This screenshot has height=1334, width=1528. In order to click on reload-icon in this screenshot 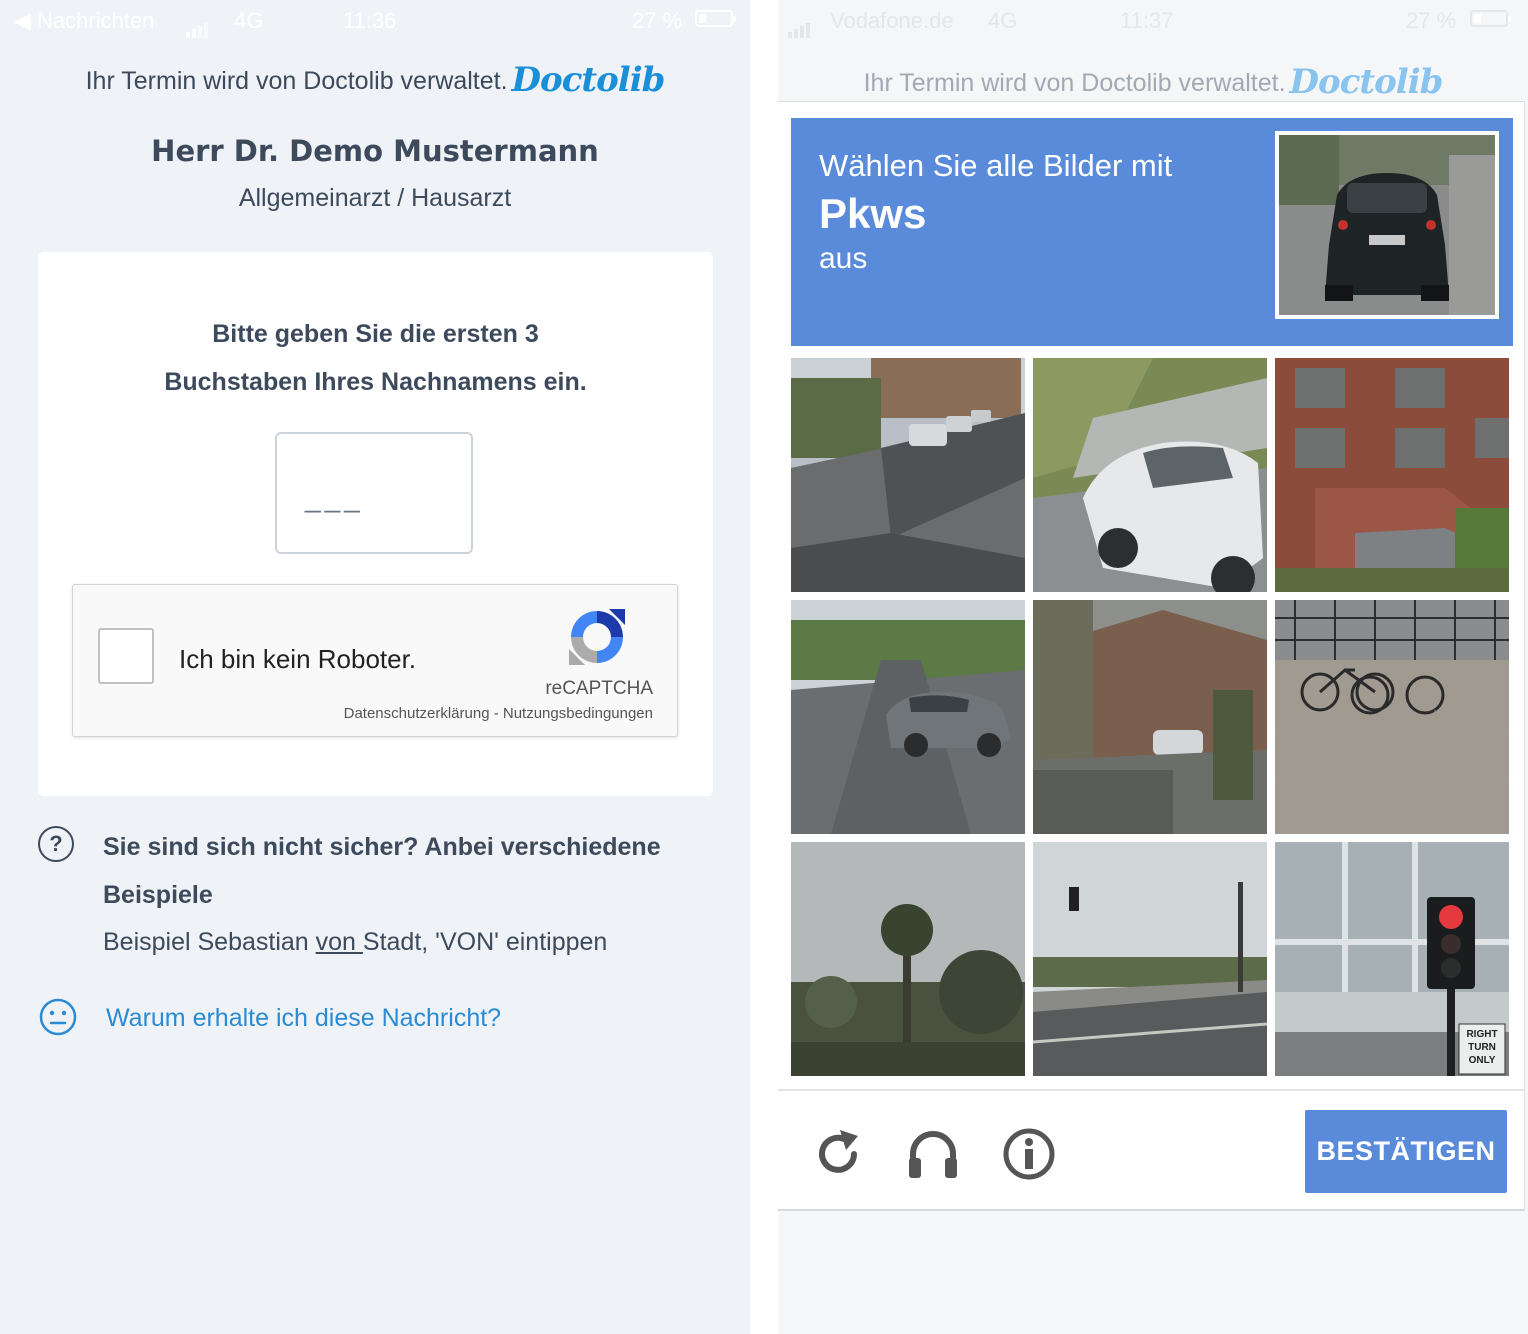, I will do `click(838, 1154)`.